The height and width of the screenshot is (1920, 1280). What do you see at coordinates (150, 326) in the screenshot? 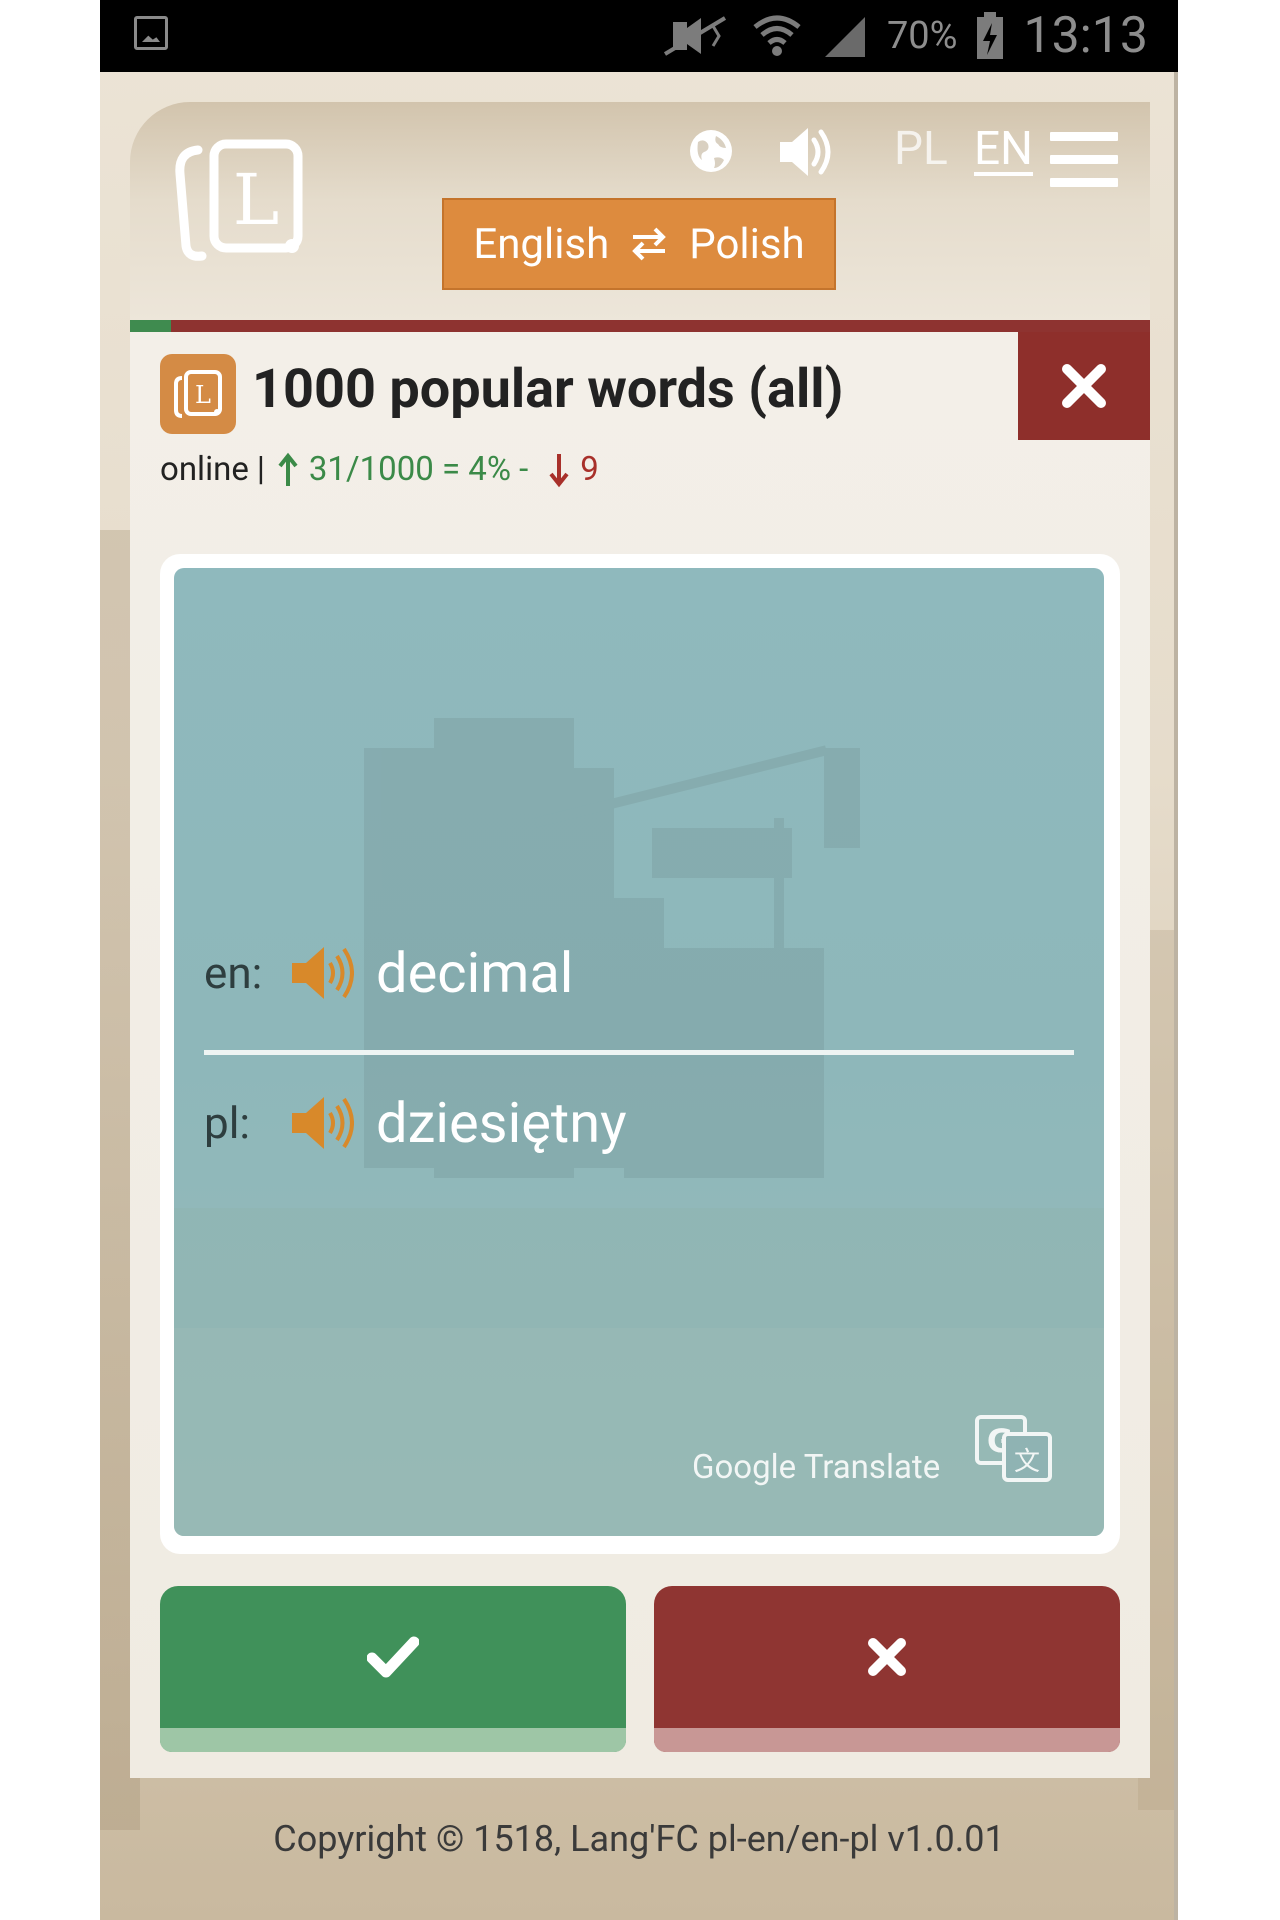
I see `progress-fill` at bounding box center [150, 326].